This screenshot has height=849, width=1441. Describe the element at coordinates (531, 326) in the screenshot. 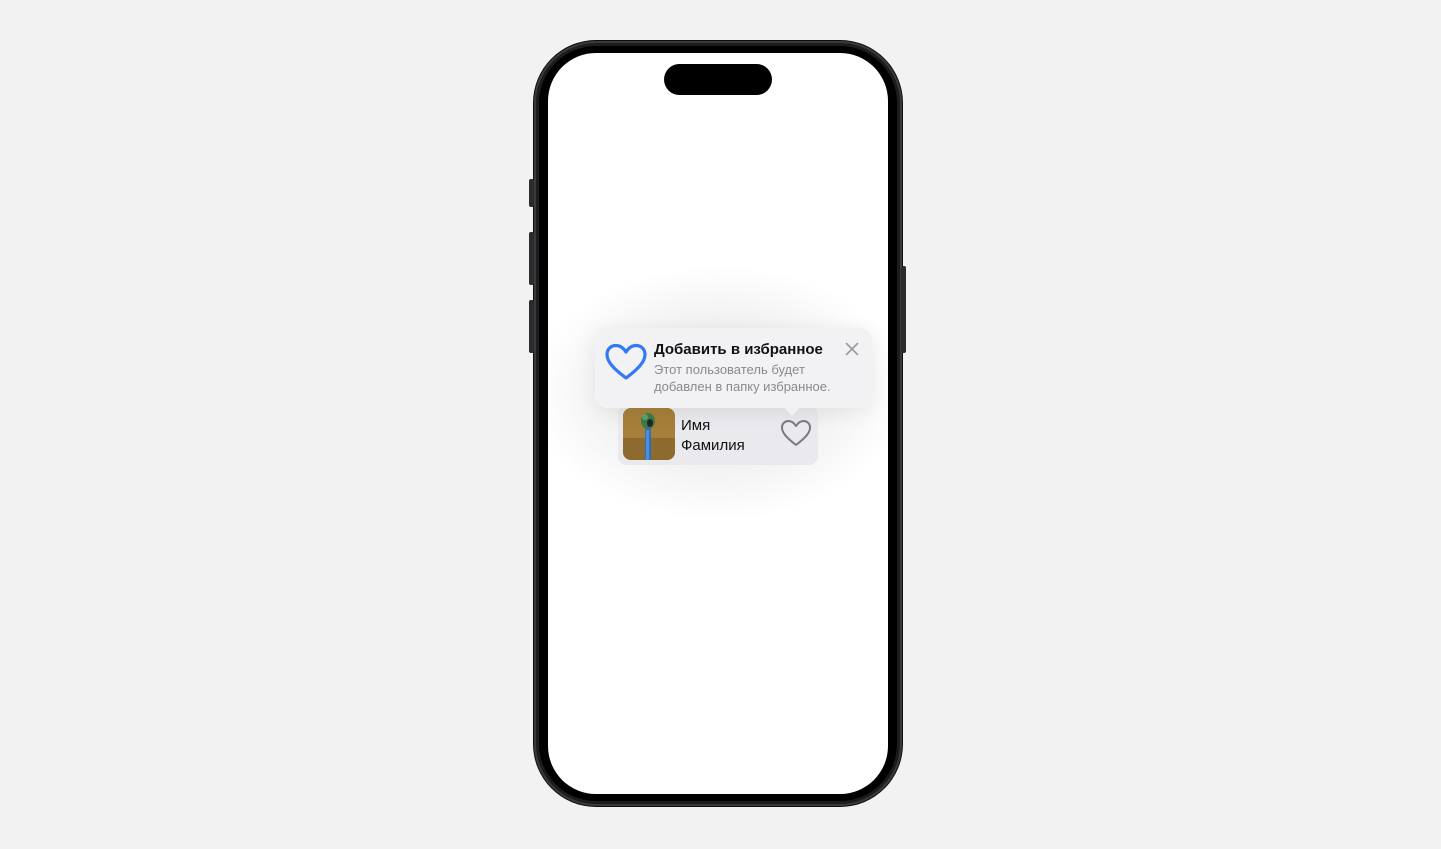

I see `volume-down-button` at that location.